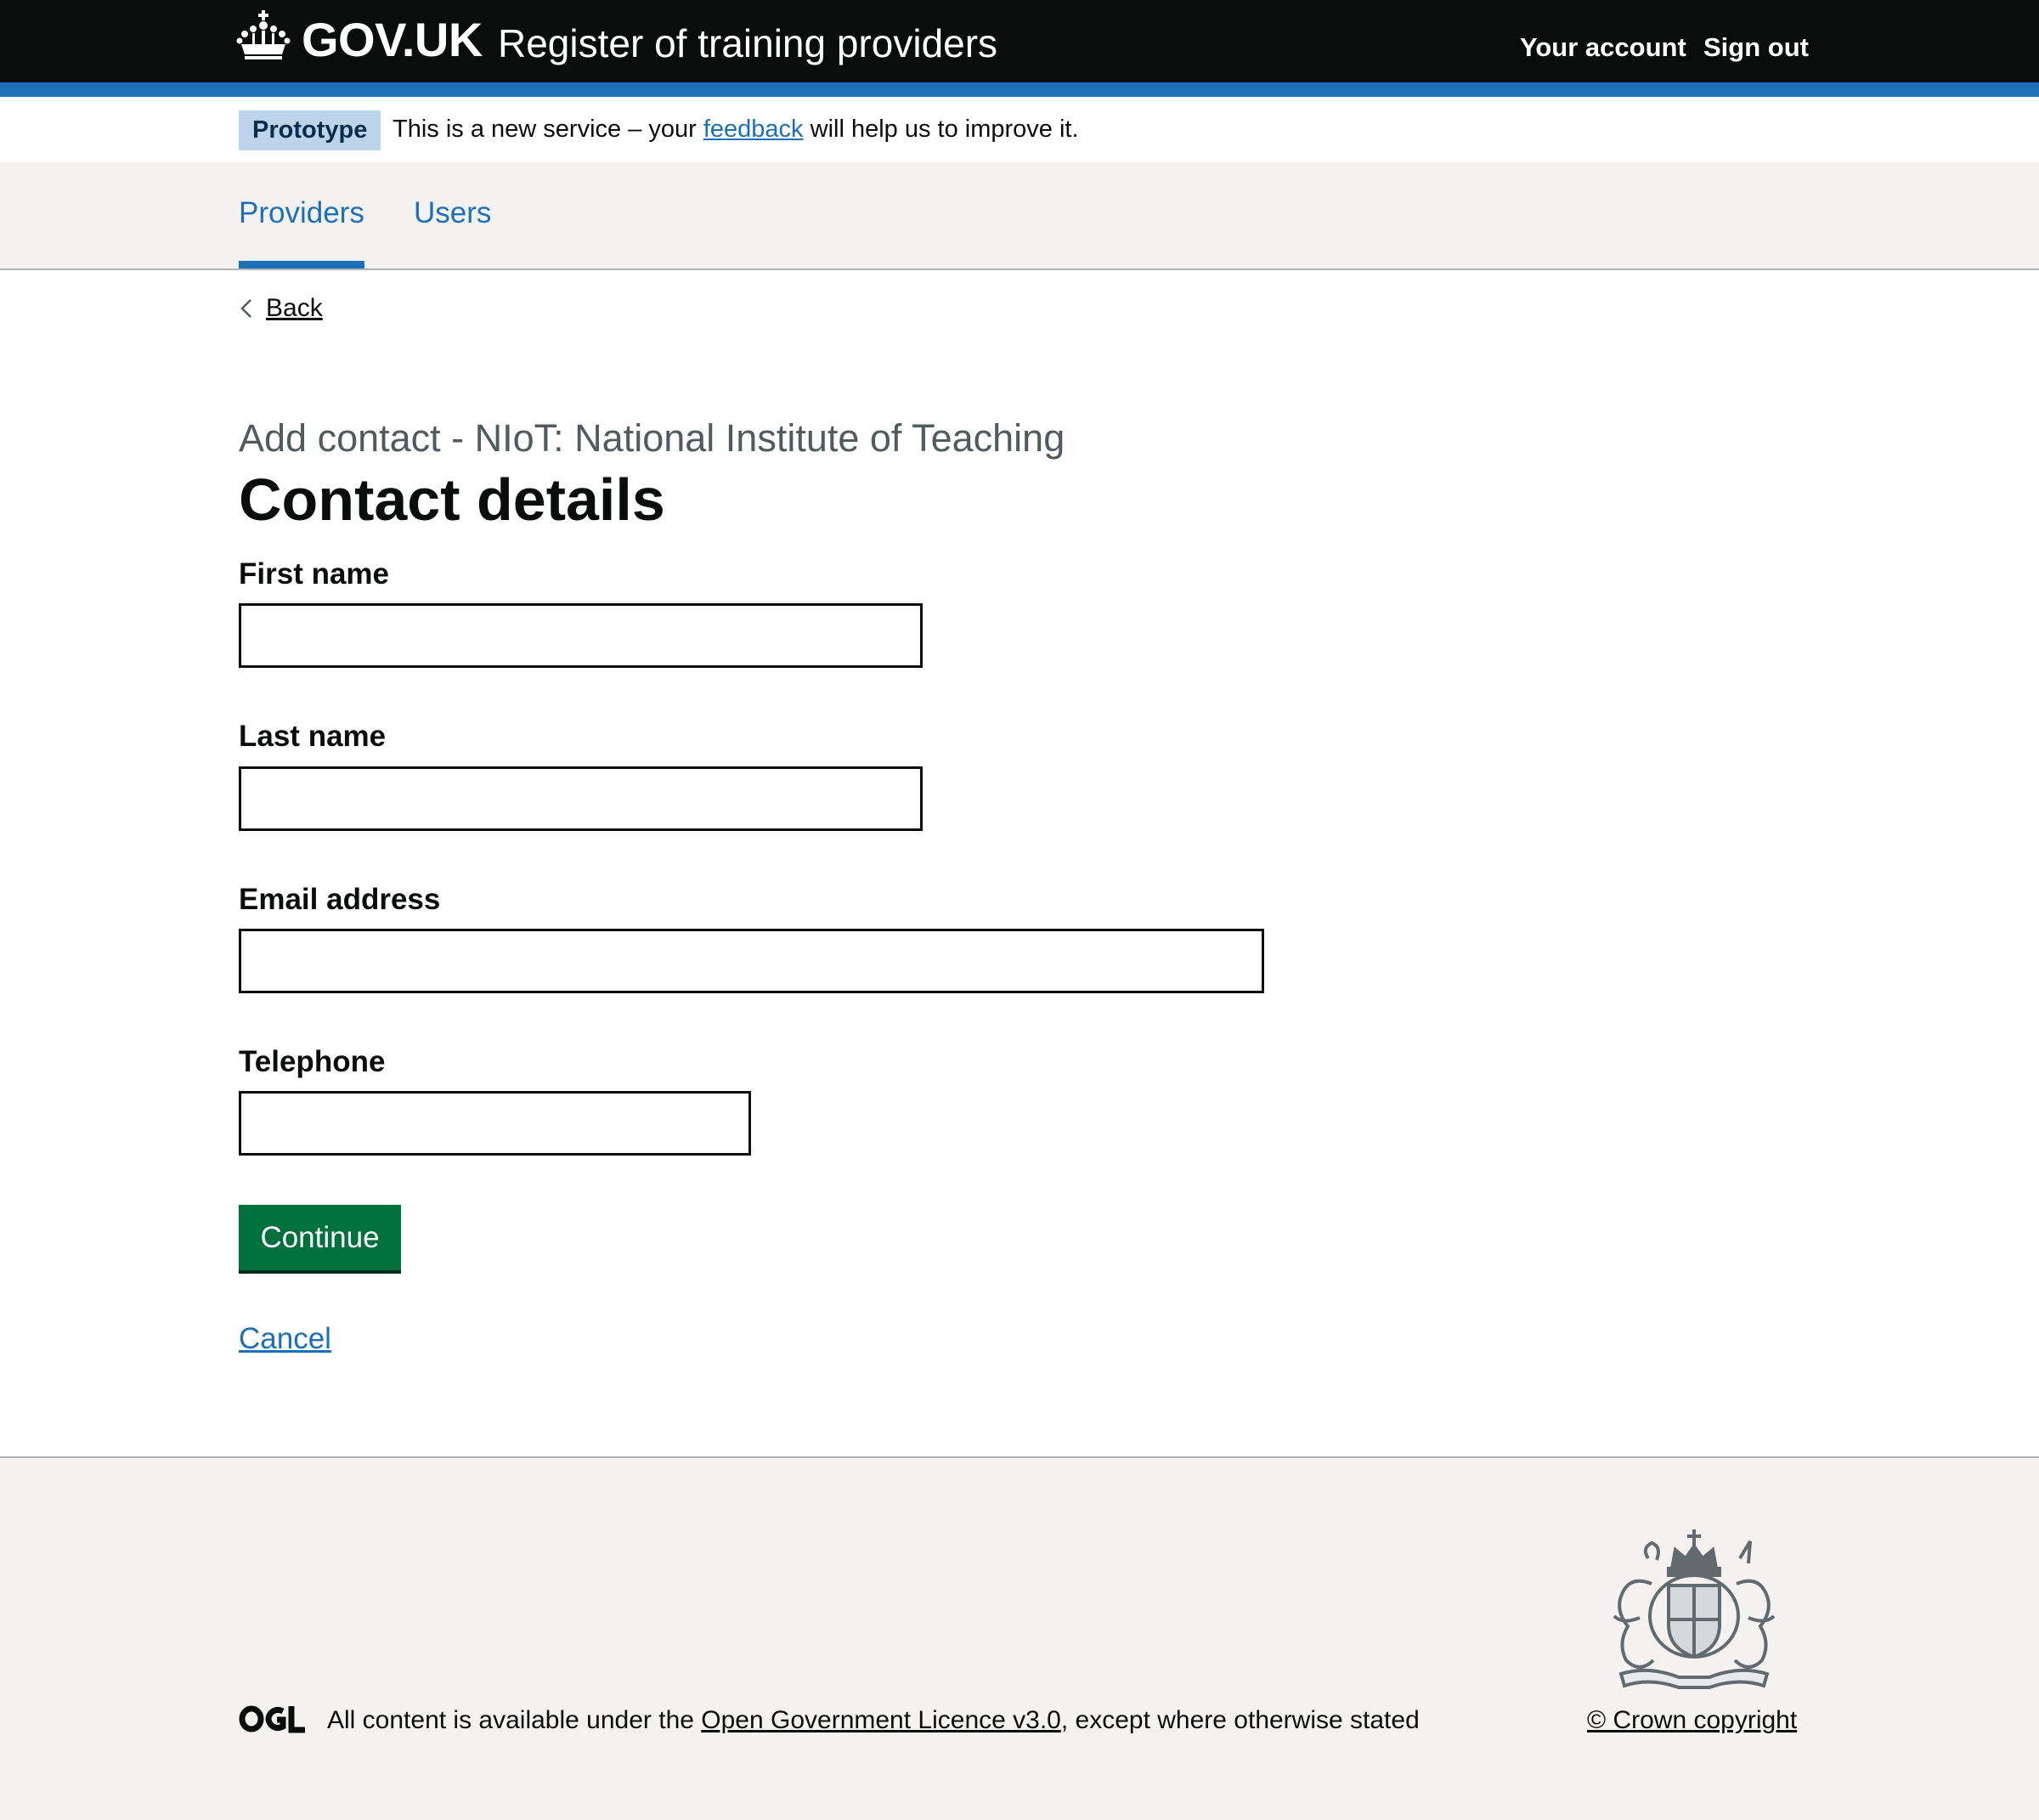 This screenshot has width=2039, height=1820. Describe the element at coordinates (1694, 1609) in the screenshot. I see `royal-coat-of-arms-icon` at that location.